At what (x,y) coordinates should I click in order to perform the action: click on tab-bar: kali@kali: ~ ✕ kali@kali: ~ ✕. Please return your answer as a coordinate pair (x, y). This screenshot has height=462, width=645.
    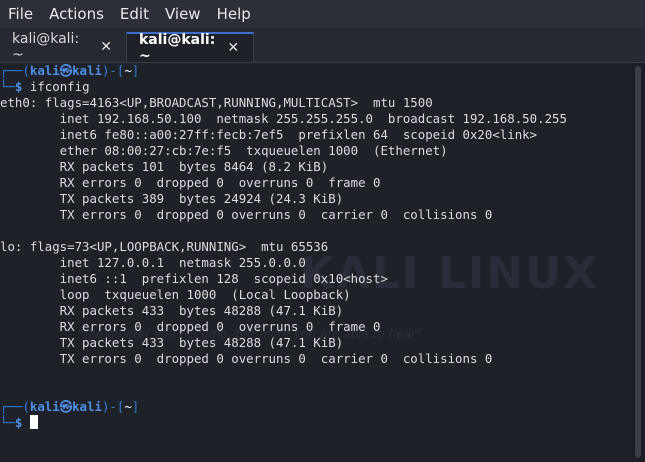
    Looking at the image, I should click on (322, 46).